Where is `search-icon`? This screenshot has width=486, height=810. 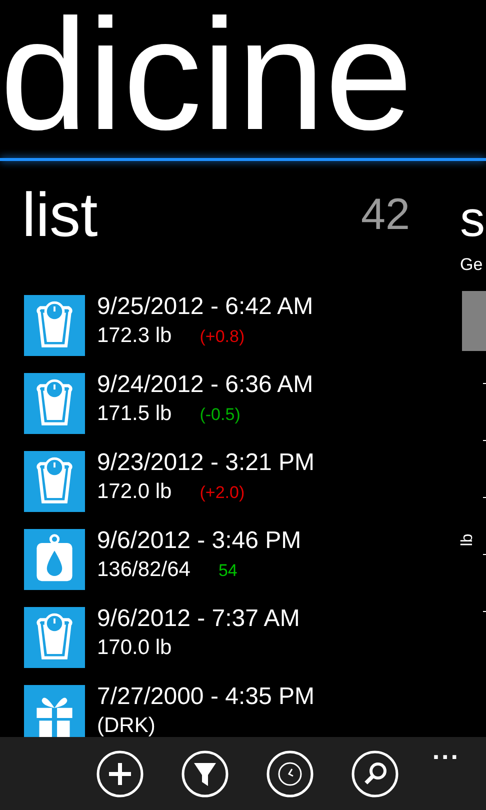 search-icon is located at coordinates (374, 774).